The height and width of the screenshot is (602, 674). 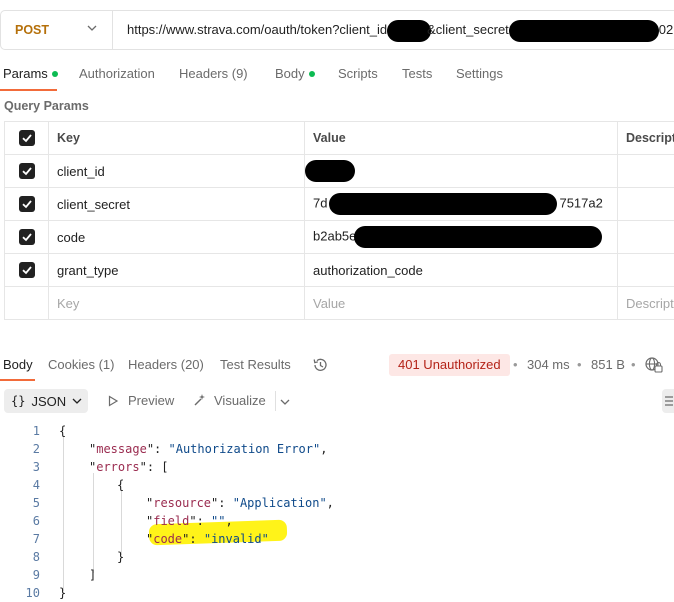 What do you see at coordinates (608, 364) in the screenshot?
I see `response-size: 851 B` at bounding box center [608, 364].